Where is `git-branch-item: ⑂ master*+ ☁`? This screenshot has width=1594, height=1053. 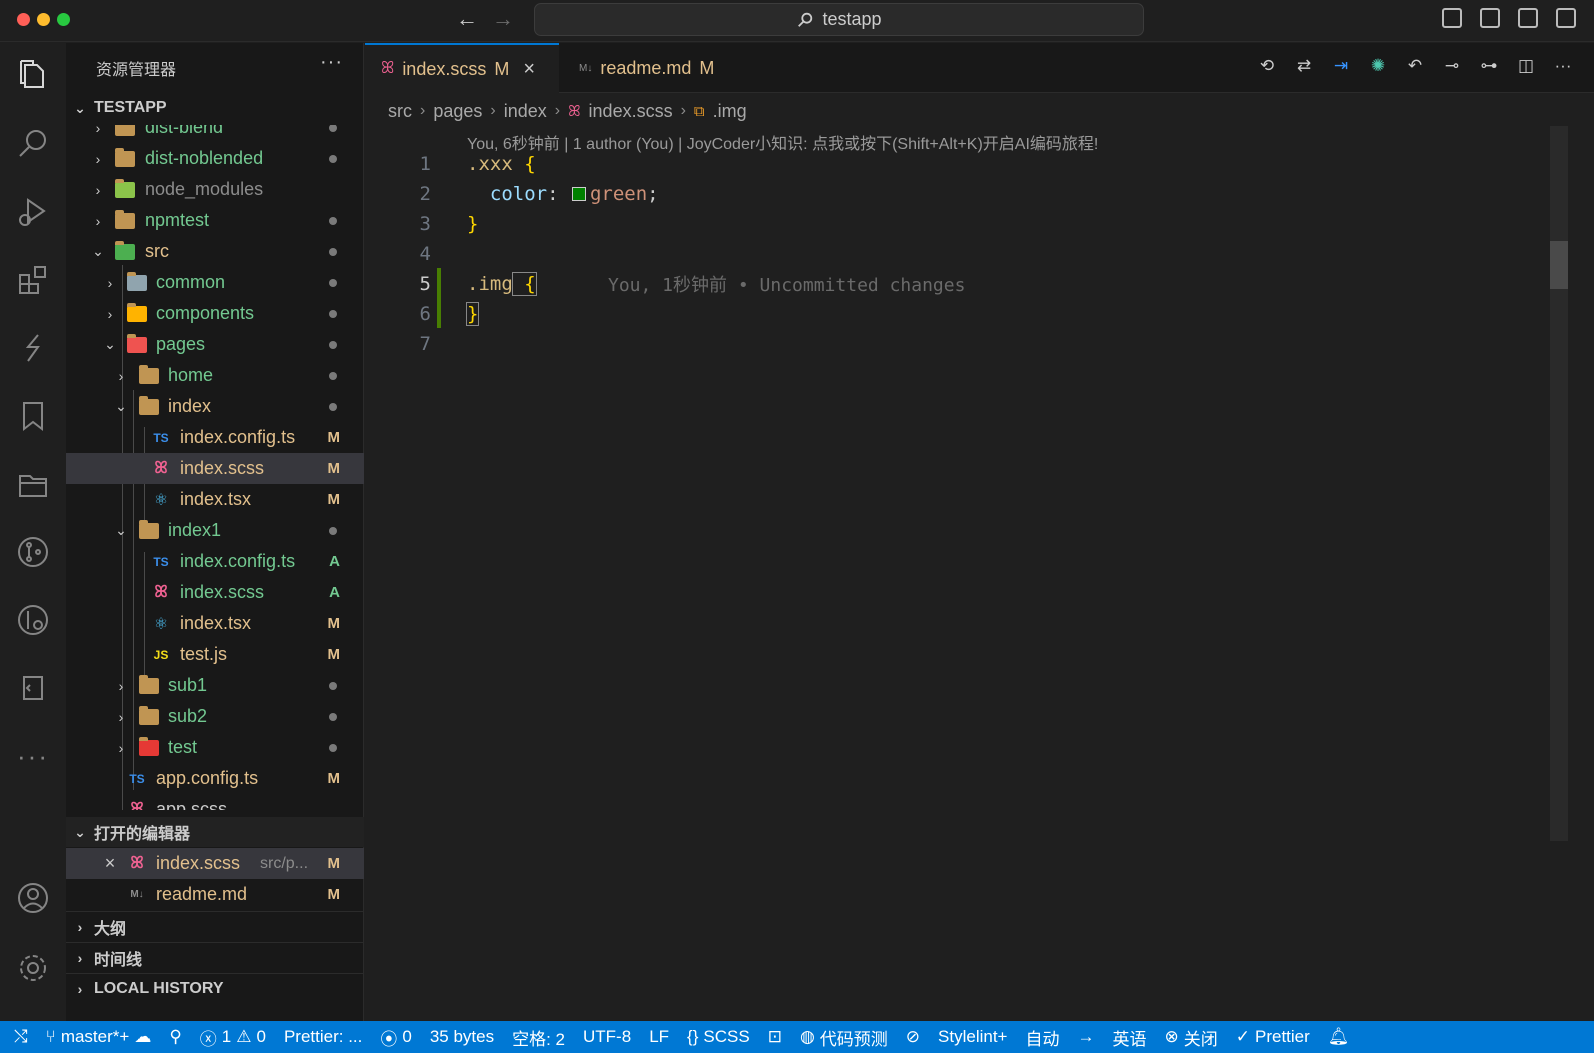
git-branch-item: ⑂ master*+ ☁ is located at coordinates (99, 1037).